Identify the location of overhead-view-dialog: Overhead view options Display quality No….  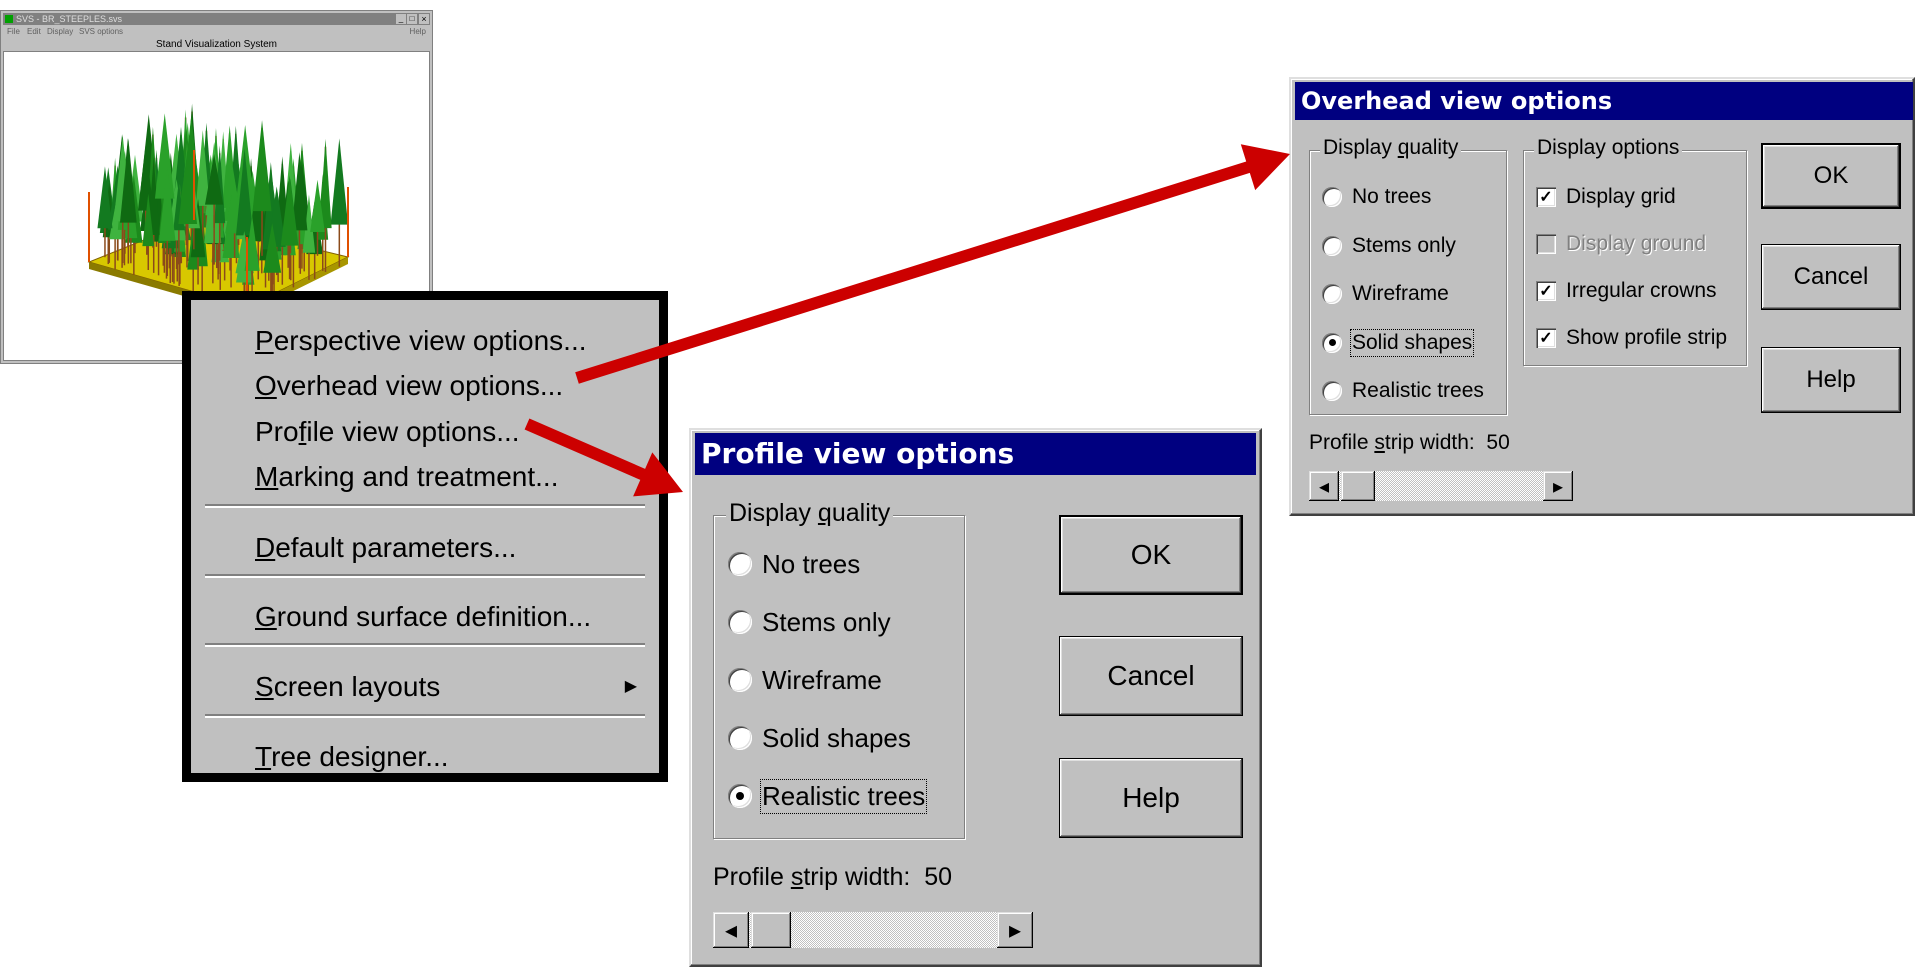
(1602, 296).